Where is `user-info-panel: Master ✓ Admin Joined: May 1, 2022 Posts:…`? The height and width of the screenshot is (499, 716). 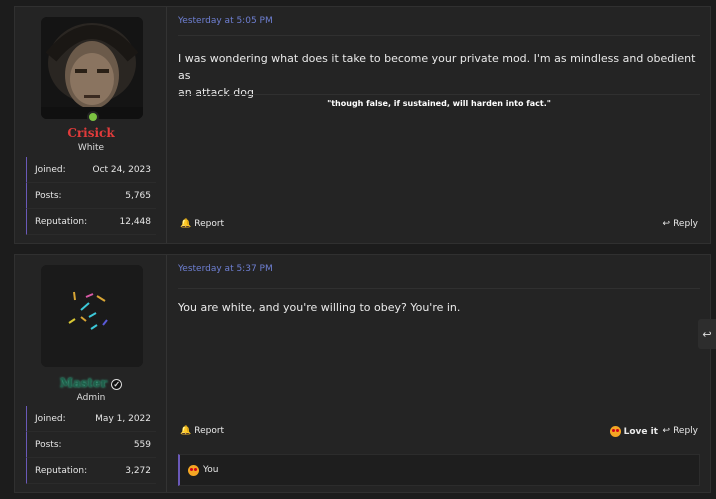
user-info-panel: Master ✓ Admin Joined: May 1, 2022 Posts:… is located at coordinates (91, 373).